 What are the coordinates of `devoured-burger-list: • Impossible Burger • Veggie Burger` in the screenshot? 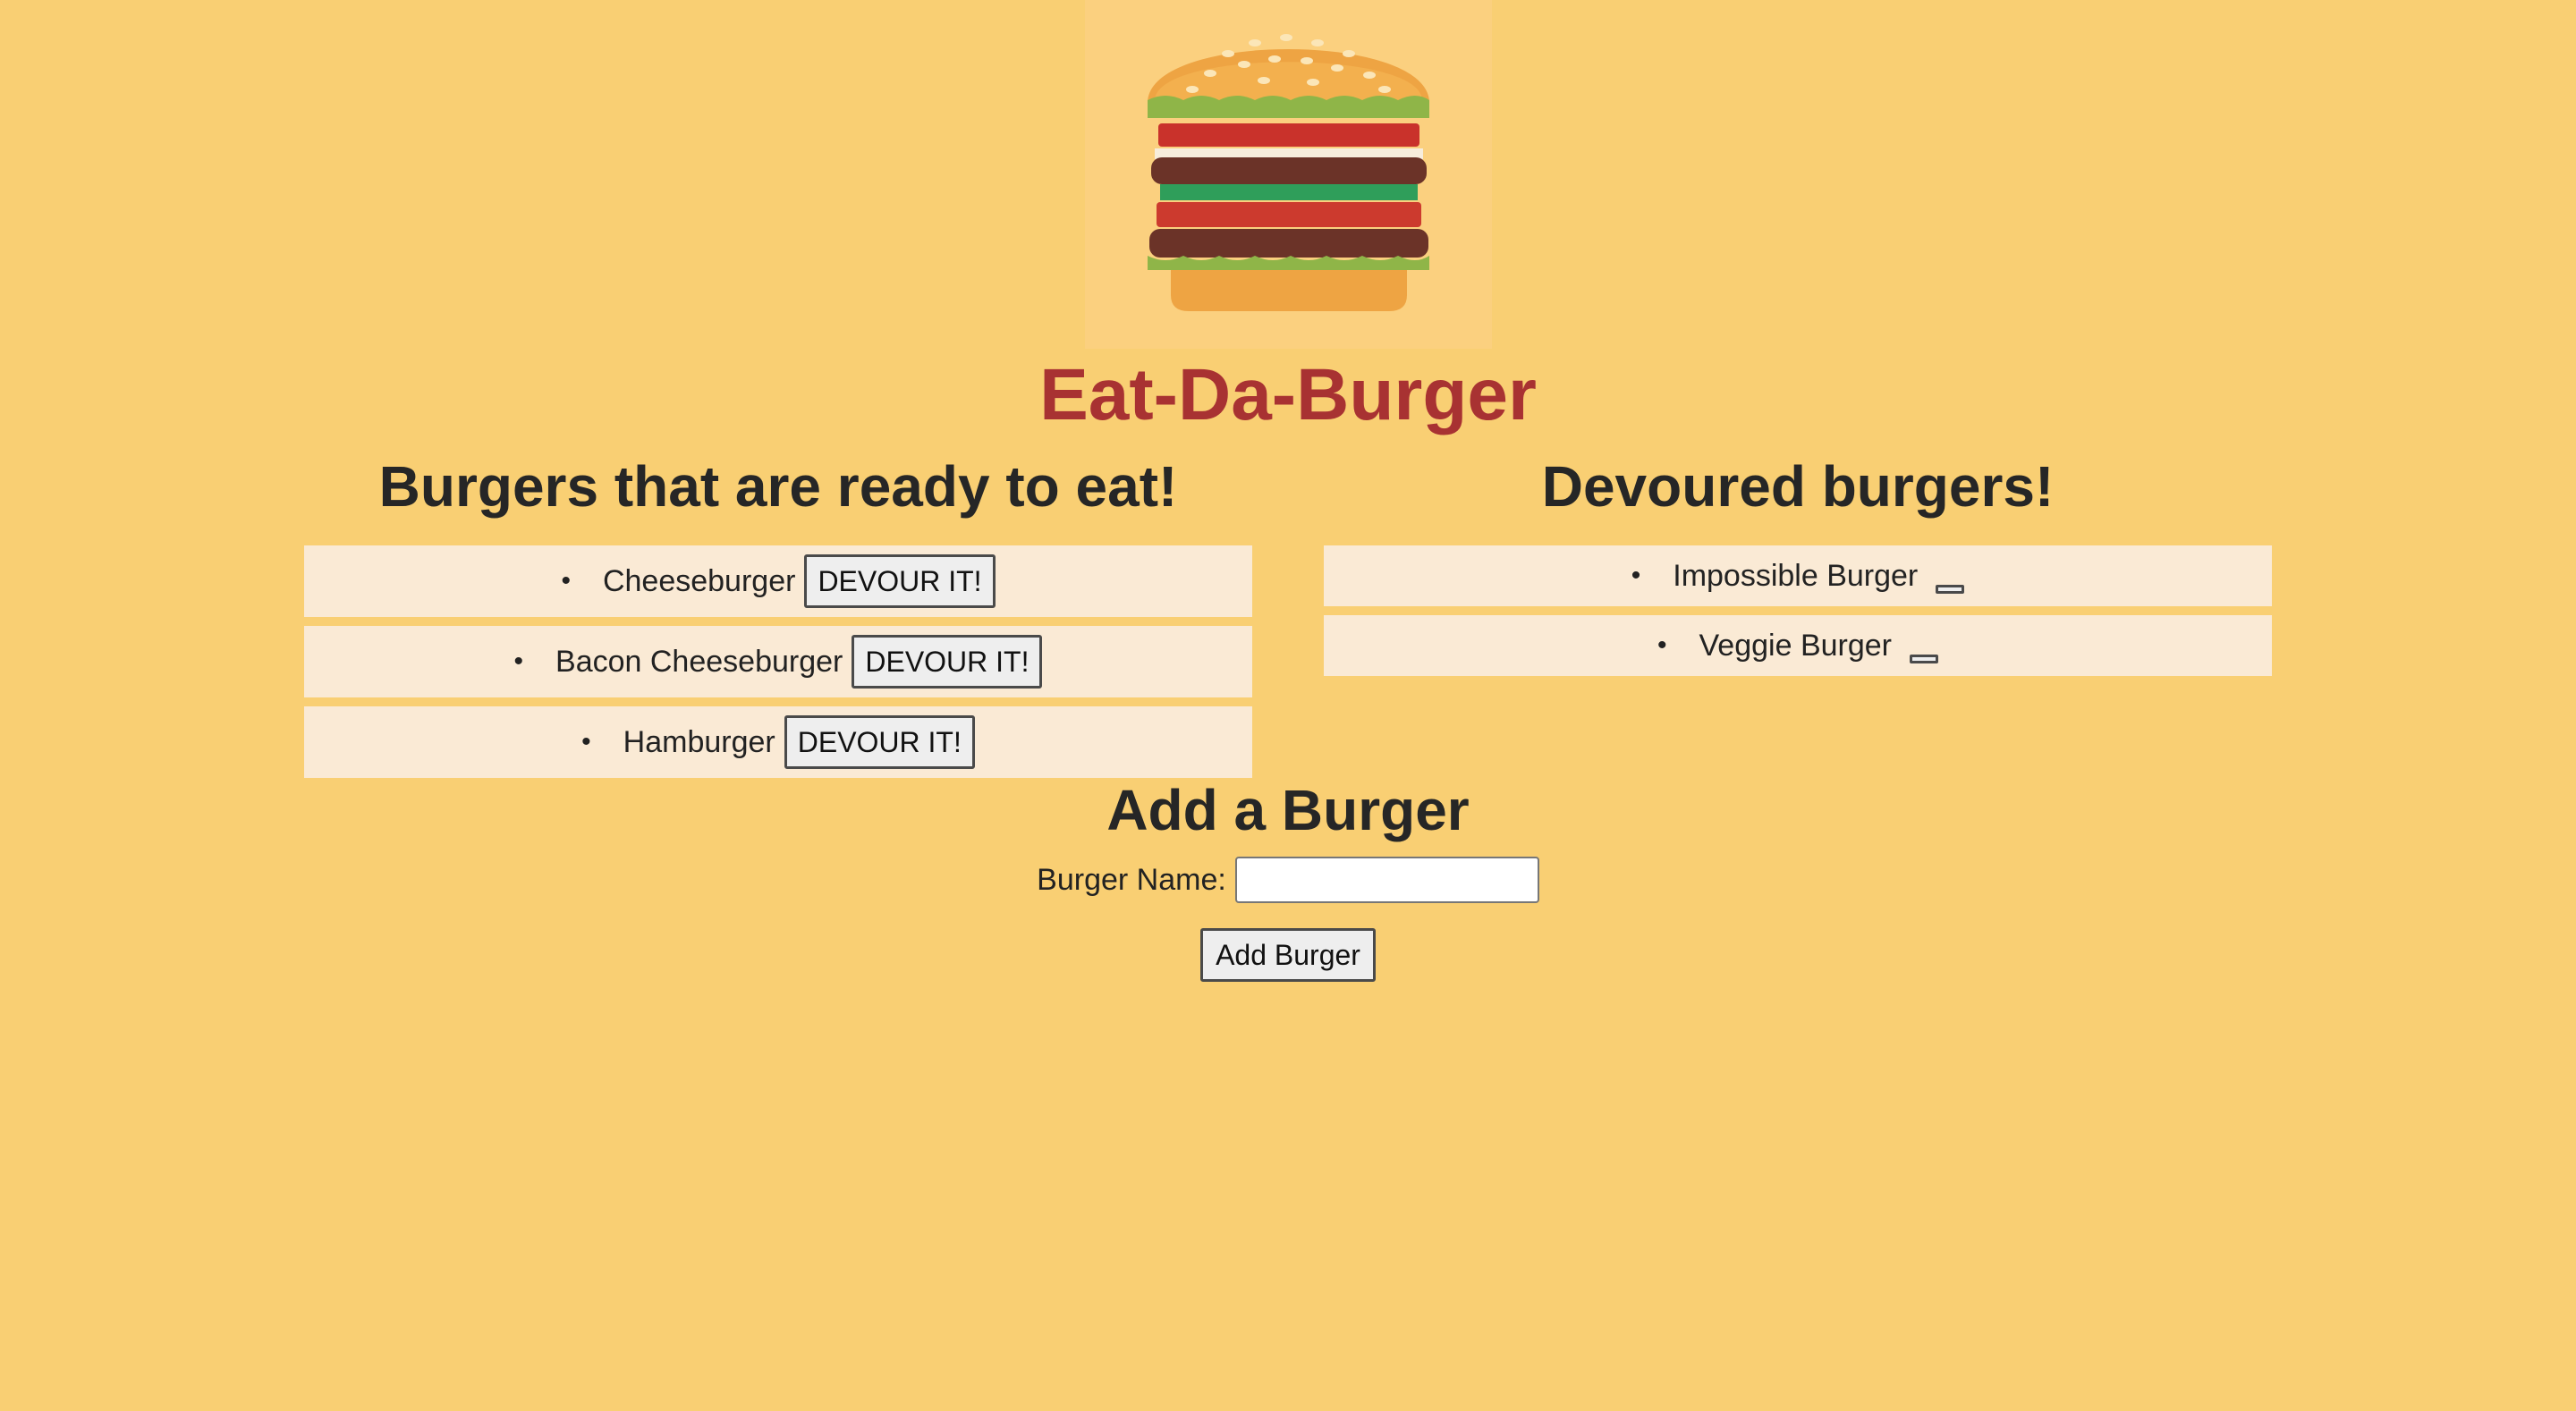 It's located at (1798, 611).